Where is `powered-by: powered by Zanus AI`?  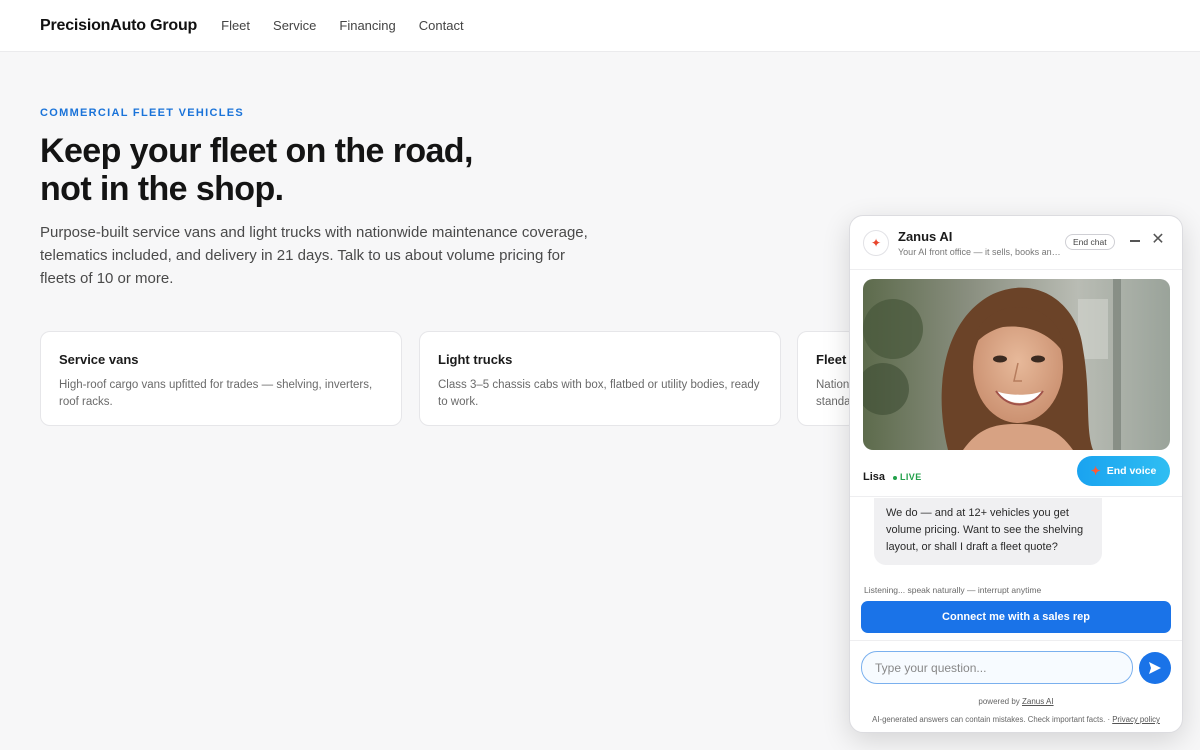 powered-by: powered by Zanus AI is located at coordinates (1016, 701).